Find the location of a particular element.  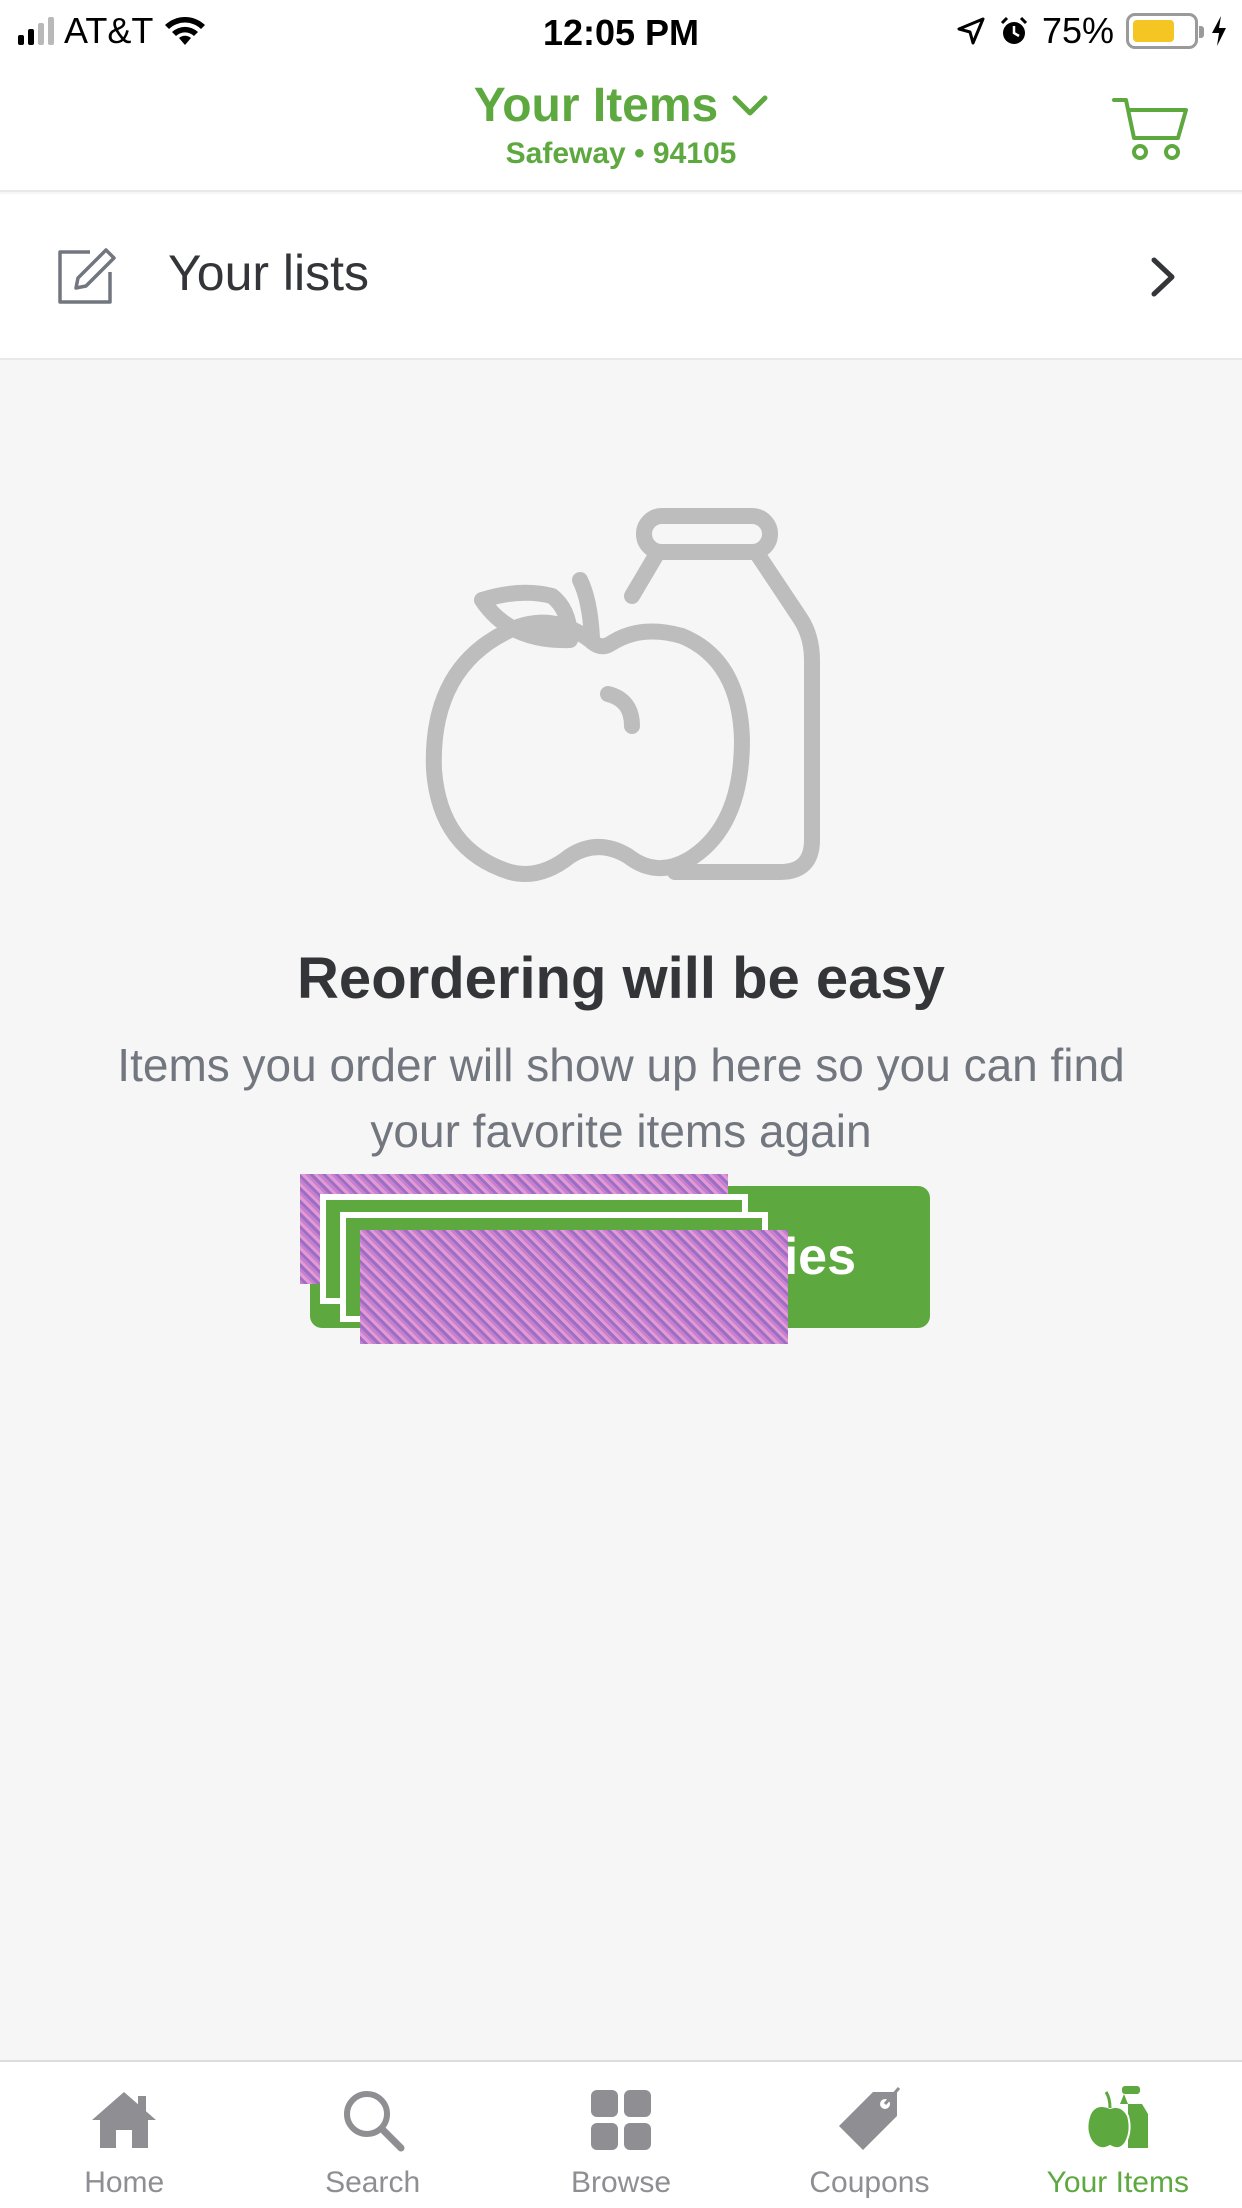

tab-search: Search is located at coordinates (372, 2135).